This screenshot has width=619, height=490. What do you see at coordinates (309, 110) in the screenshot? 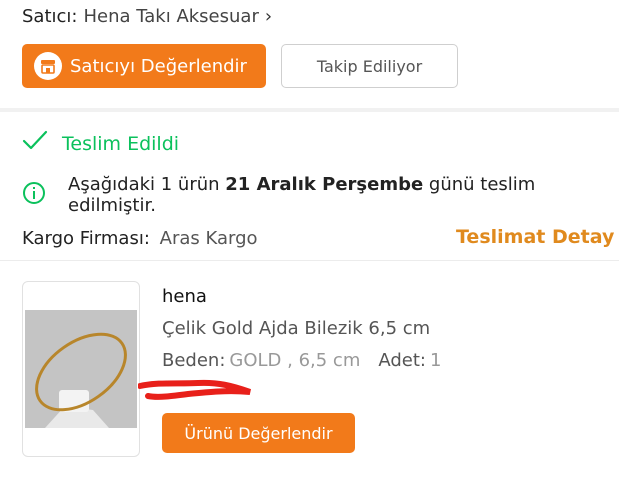
I see `section-divider` at bounding box center [309, 110].